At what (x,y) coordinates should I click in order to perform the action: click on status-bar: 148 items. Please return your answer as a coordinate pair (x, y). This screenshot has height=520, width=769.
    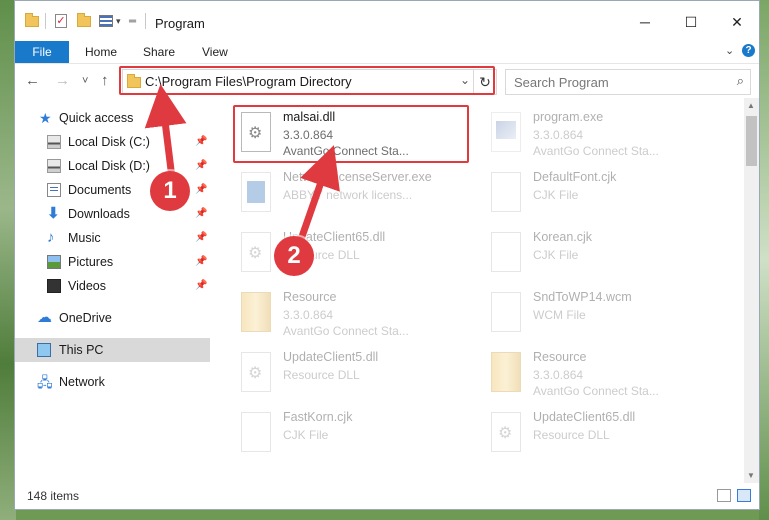
    Looking at the image, I should click on (387, 496).